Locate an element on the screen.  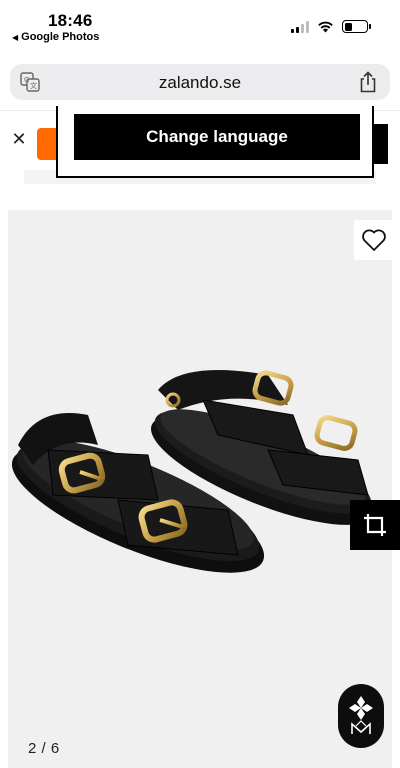
brand-logo-icon is located at coordinates (361, 715).